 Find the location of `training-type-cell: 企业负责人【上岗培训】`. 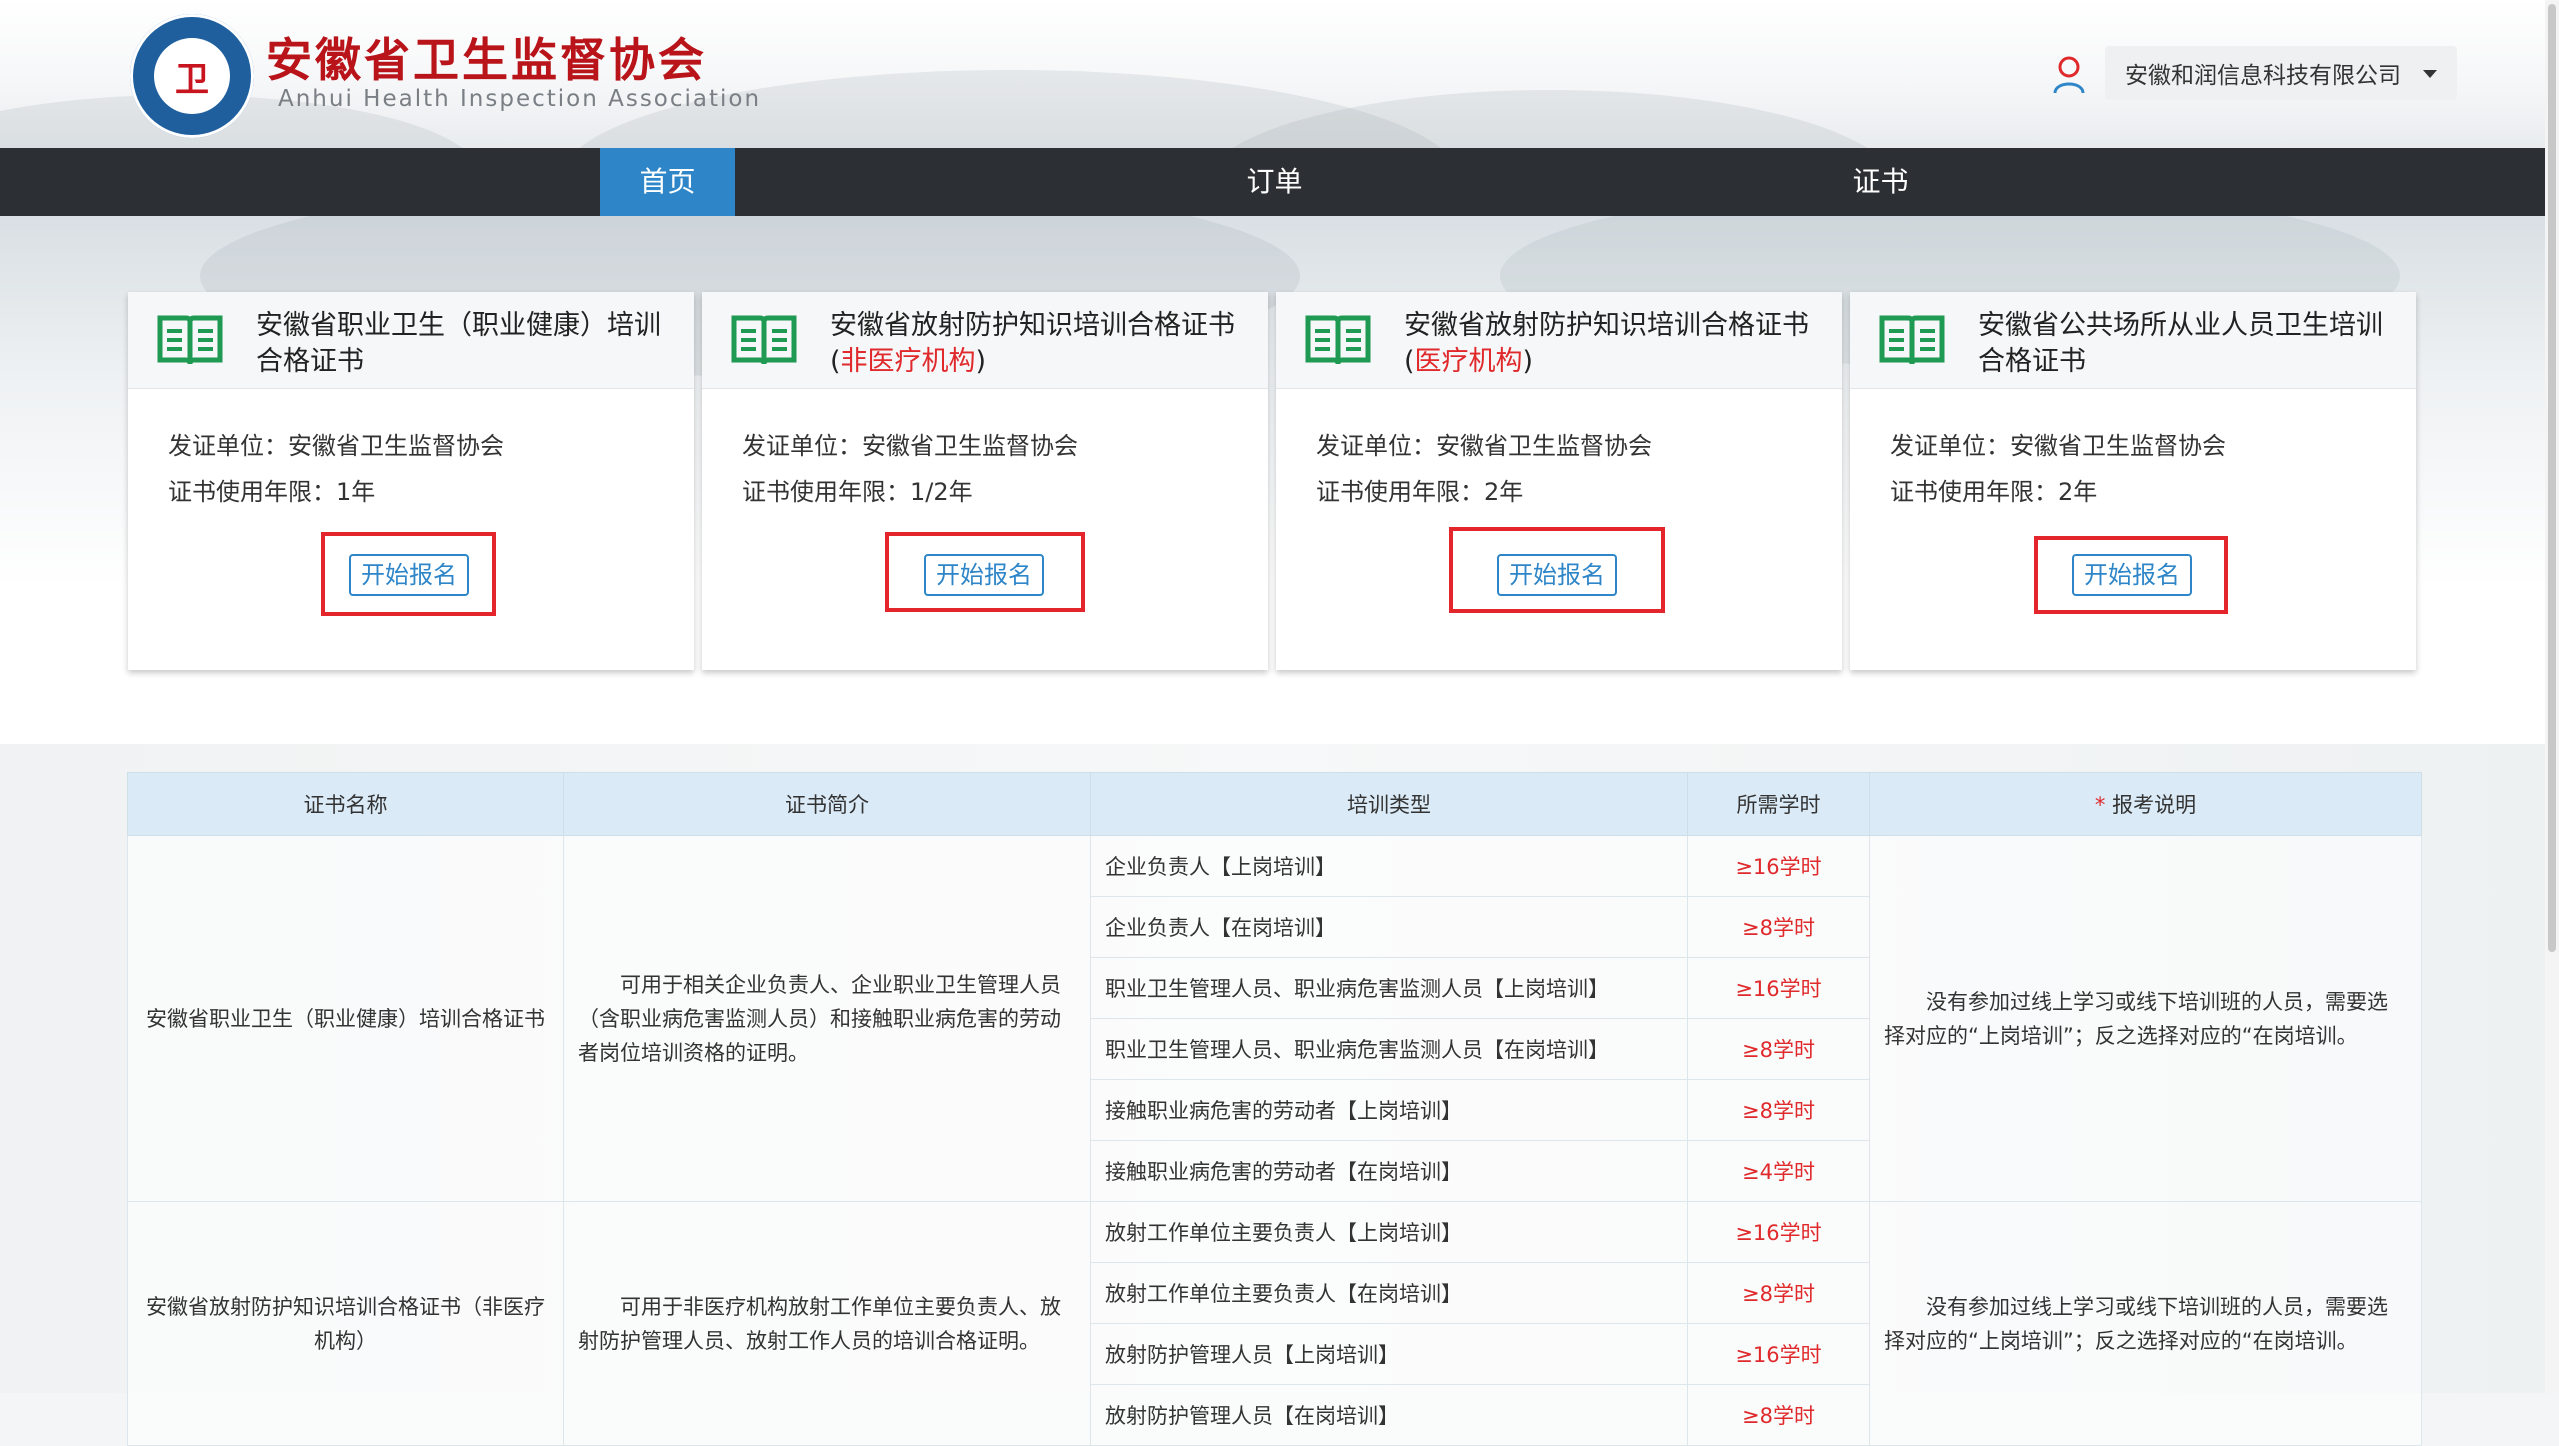

training-type-cell: 企业负责人【上岗培训】 is located at coordinates (1389, 866).